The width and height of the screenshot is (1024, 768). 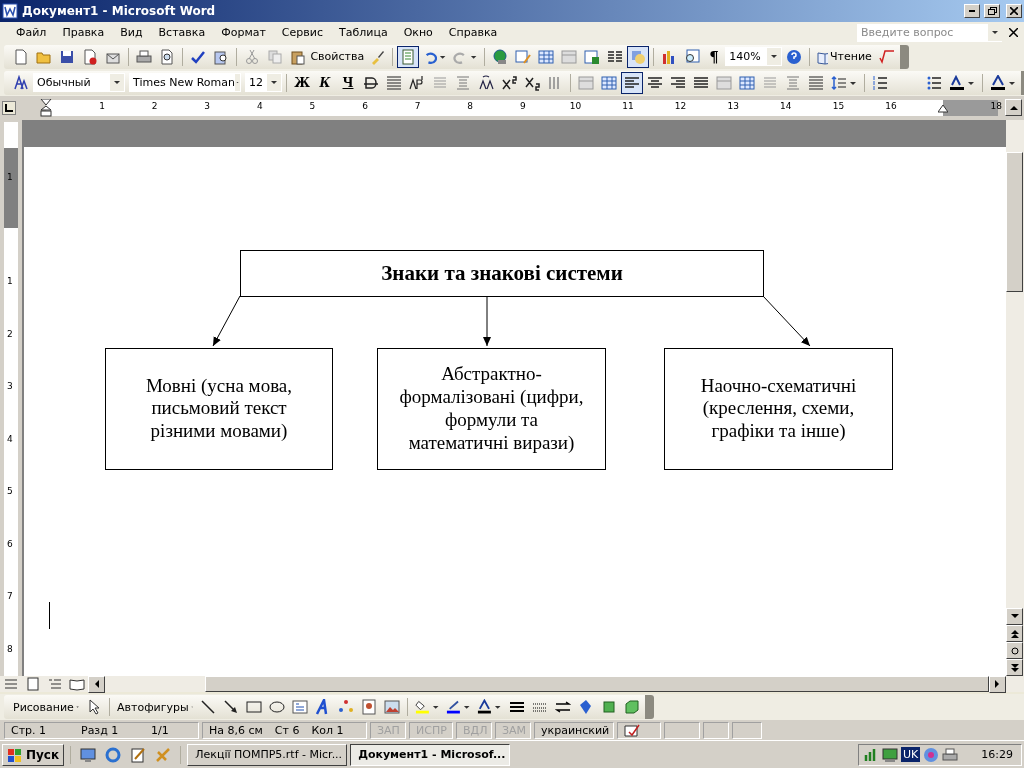 What do you see at coordinates (277, 707) in the screenshot?
I see `oval-icon` at bounding box center [277, 707].